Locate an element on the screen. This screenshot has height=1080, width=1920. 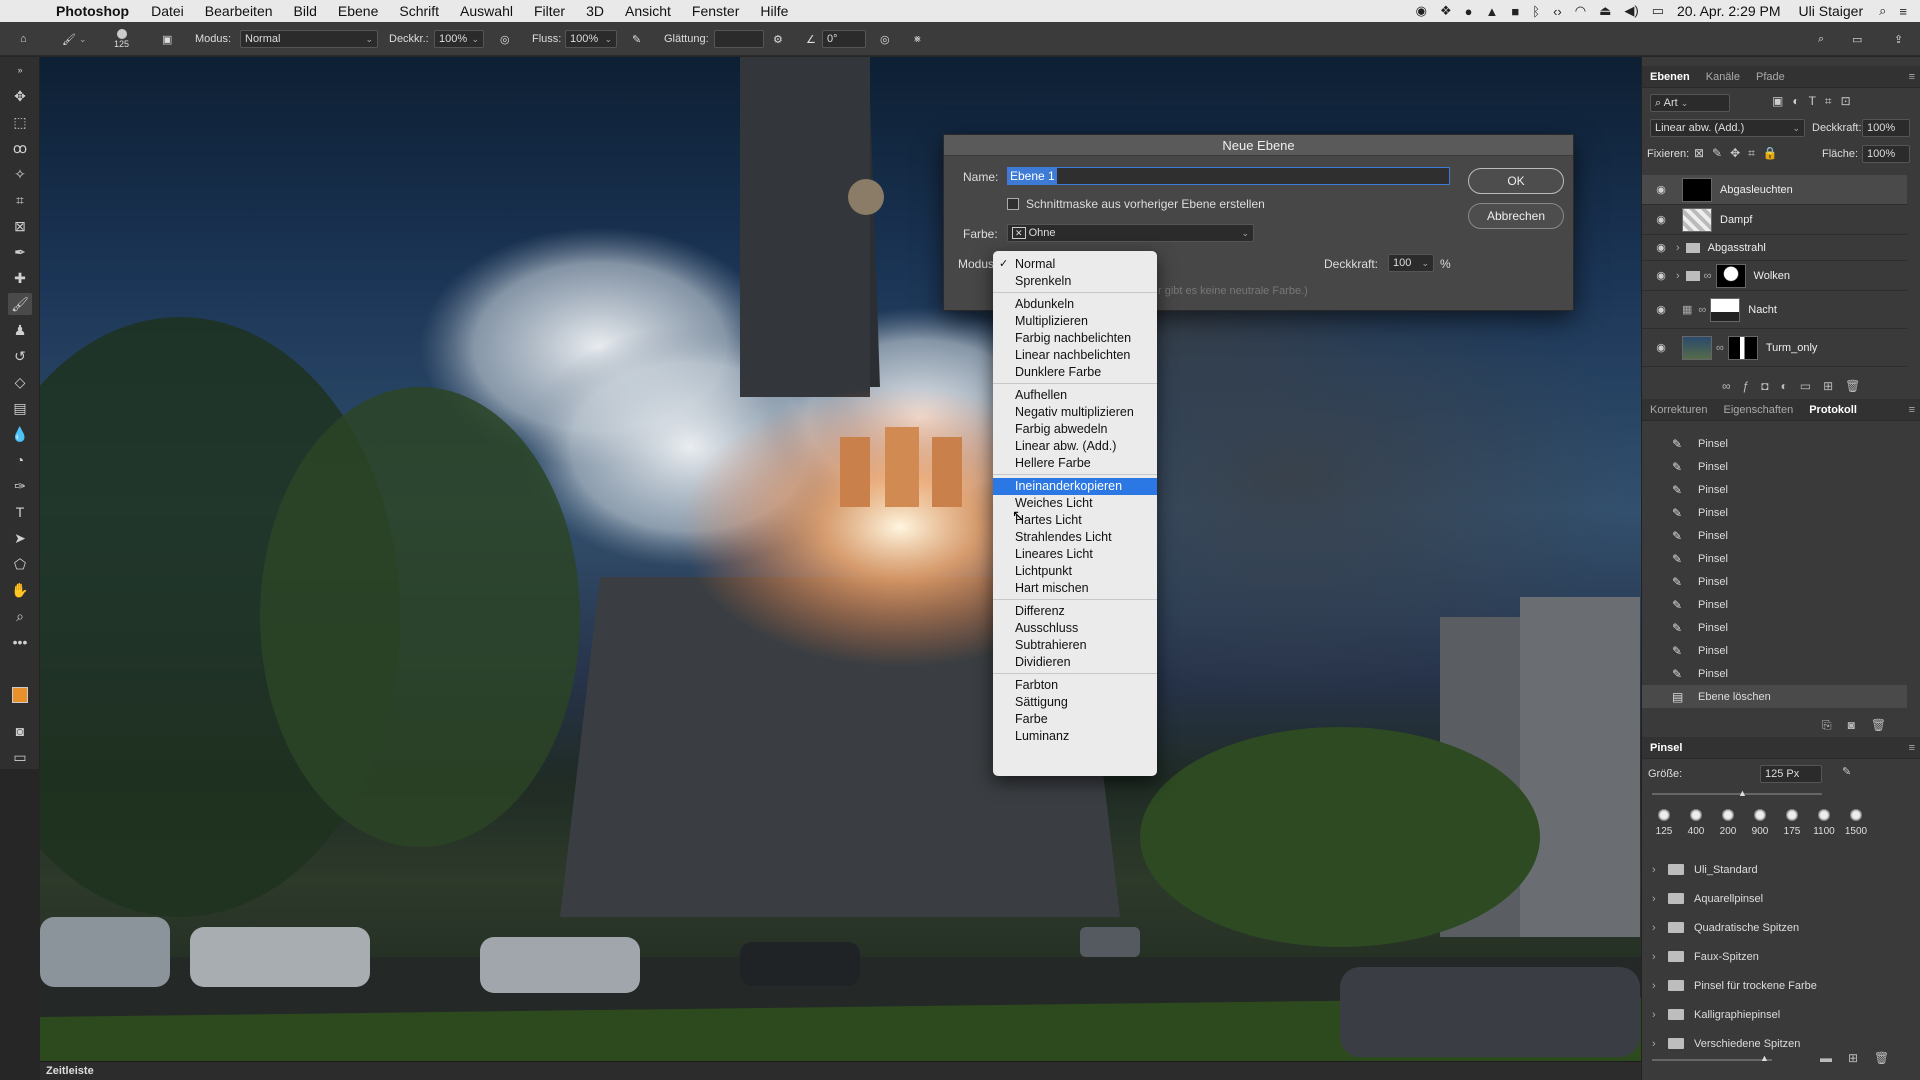
quick-mask-icon: ◙ is located at coordinates (20, 731).